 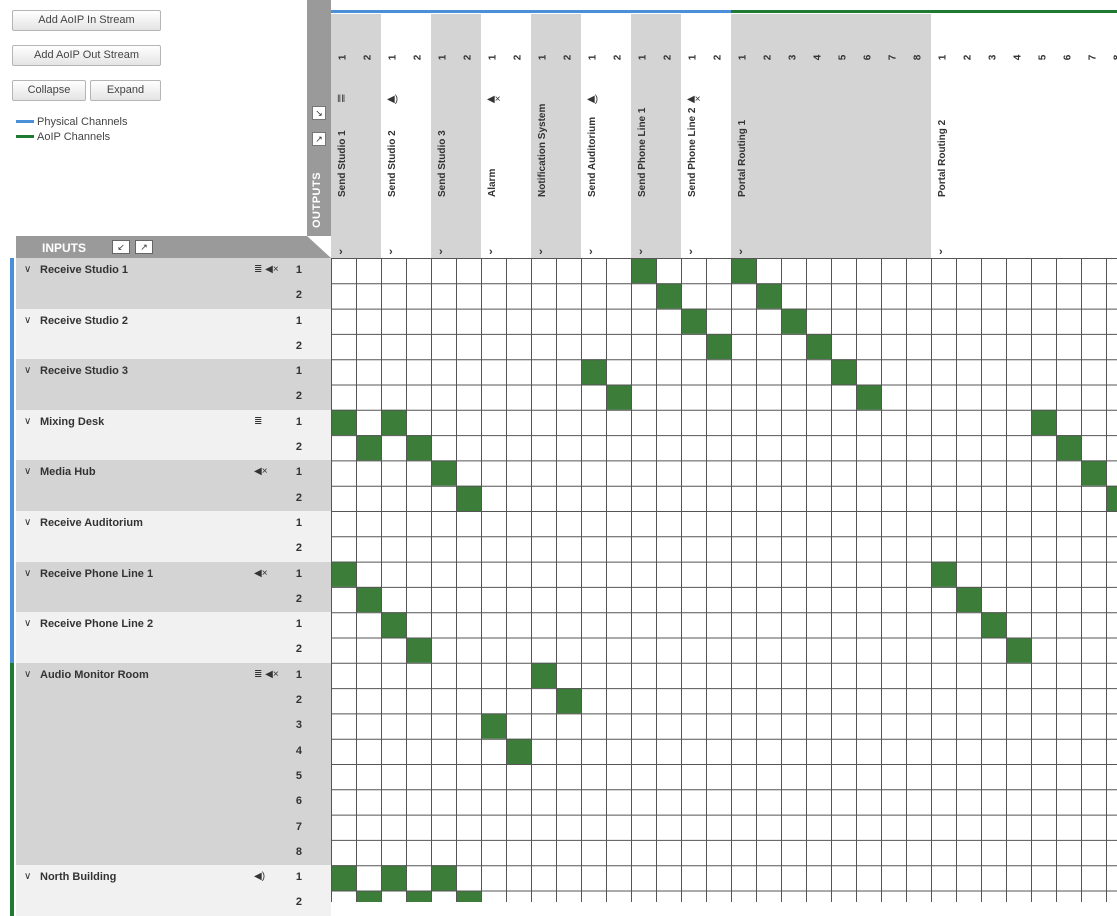 What do you see at coordinates (72, 422) in the screenshot?
I see `input-name: Mixing Desk` at bounding box center [72, 422].